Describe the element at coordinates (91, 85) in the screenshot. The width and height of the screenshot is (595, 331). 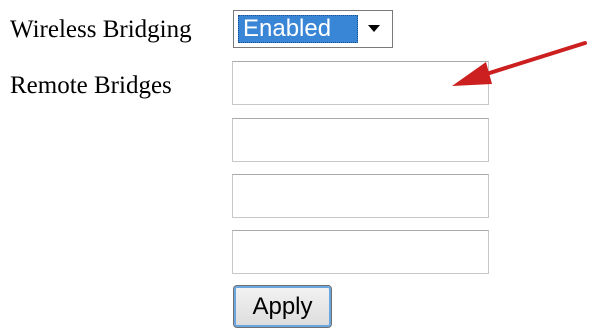
I see `remote-bridges-label: Remote Bridges` at that location.